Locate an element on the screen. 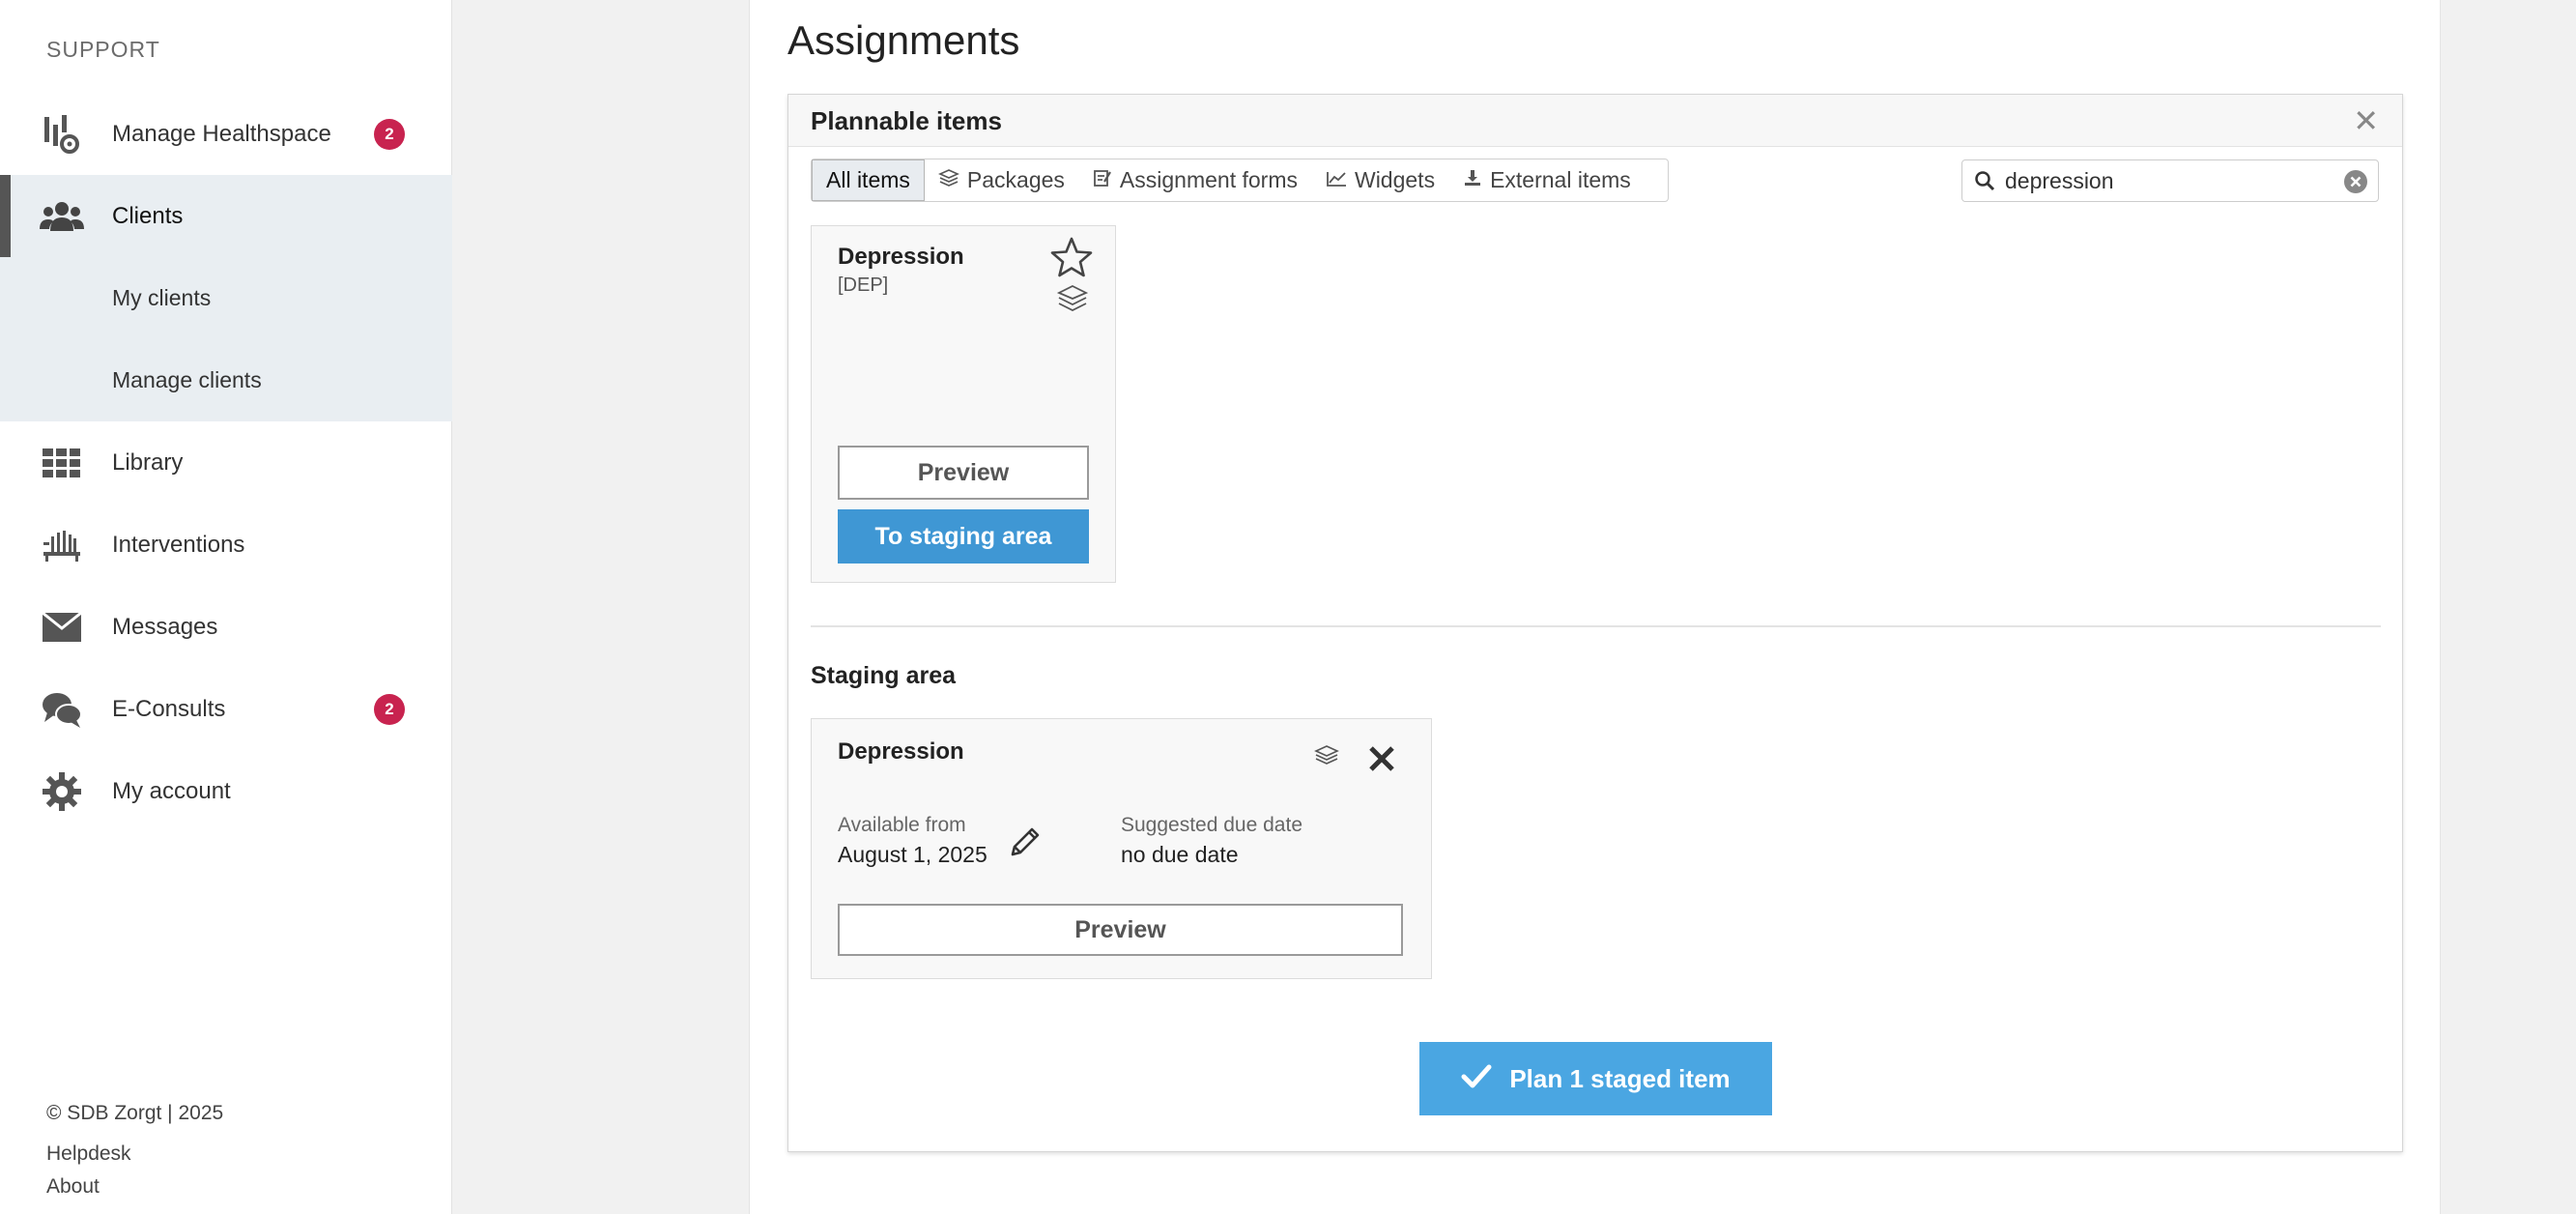  sidebar-item-label: Messages is located at coordinates (165, 626).